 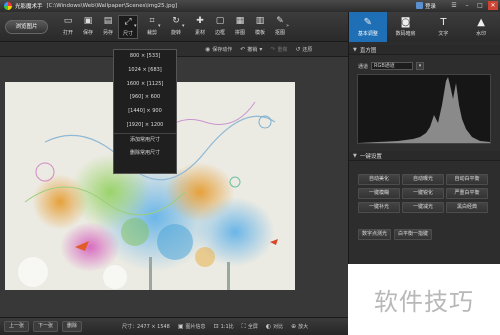 I want to click on rotate-dropdown-icon: ▾, so click(x=186, y=31).